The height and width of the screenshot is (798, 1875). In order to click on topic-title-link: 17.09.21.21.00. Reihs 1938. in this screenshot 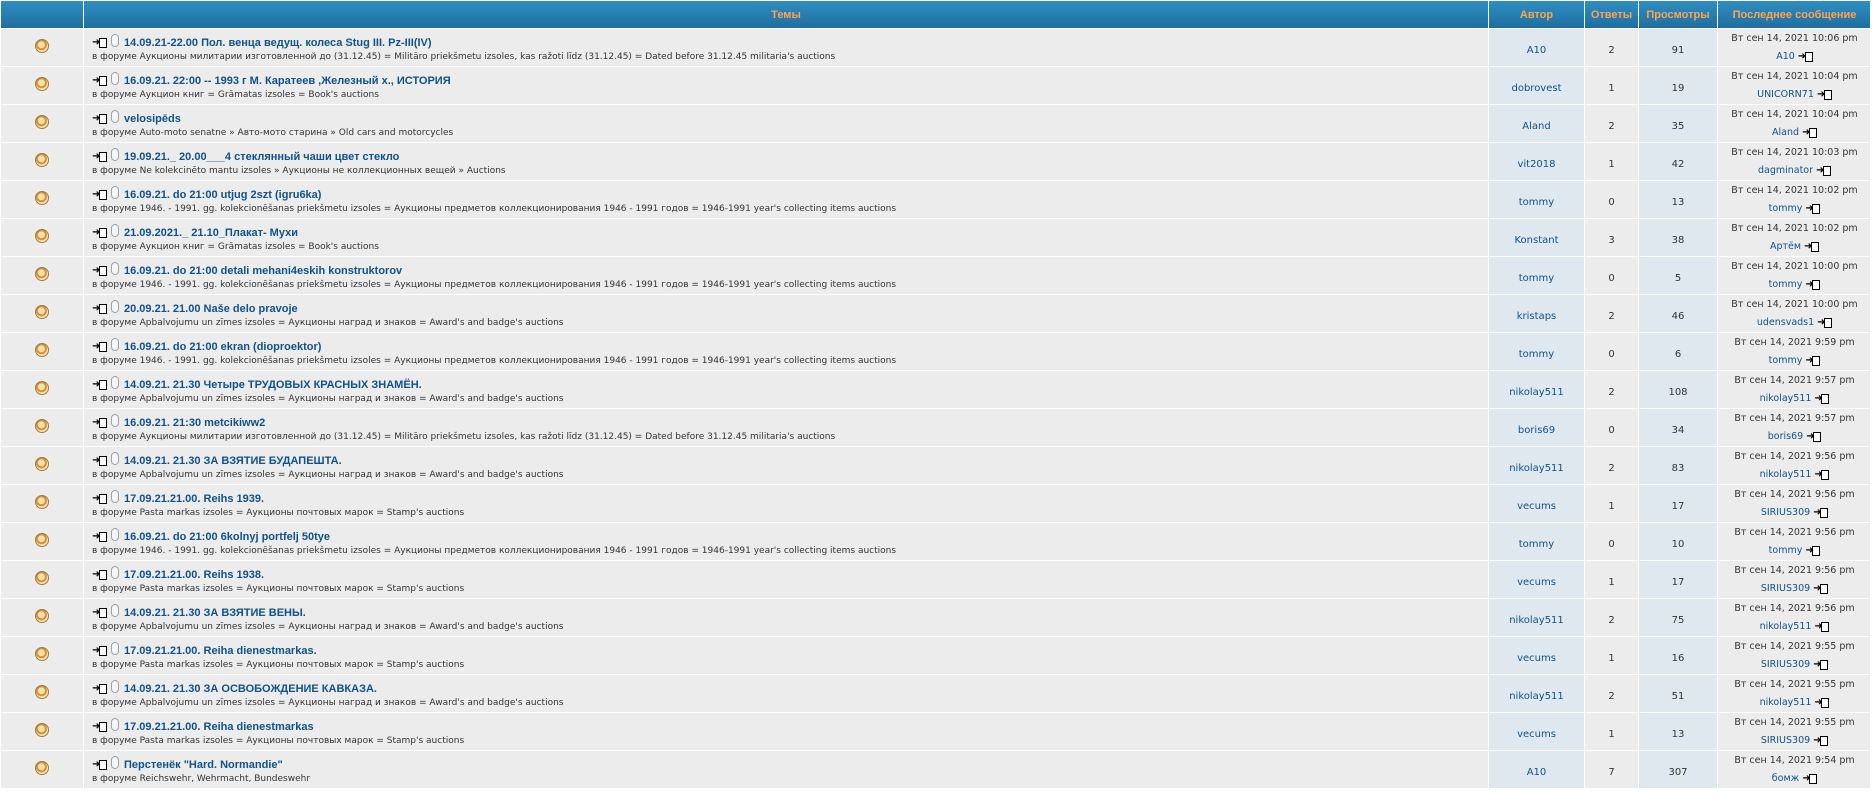, I will do `click(194, 575)`.